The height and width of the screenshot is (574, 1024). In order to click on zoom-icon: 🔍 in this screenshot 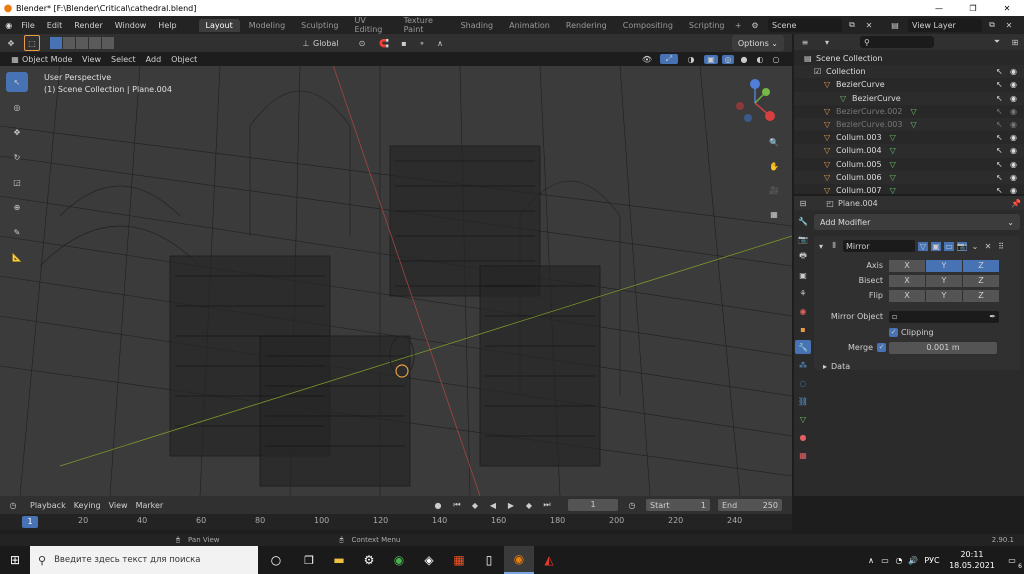, I will do `click(774, 142)`.